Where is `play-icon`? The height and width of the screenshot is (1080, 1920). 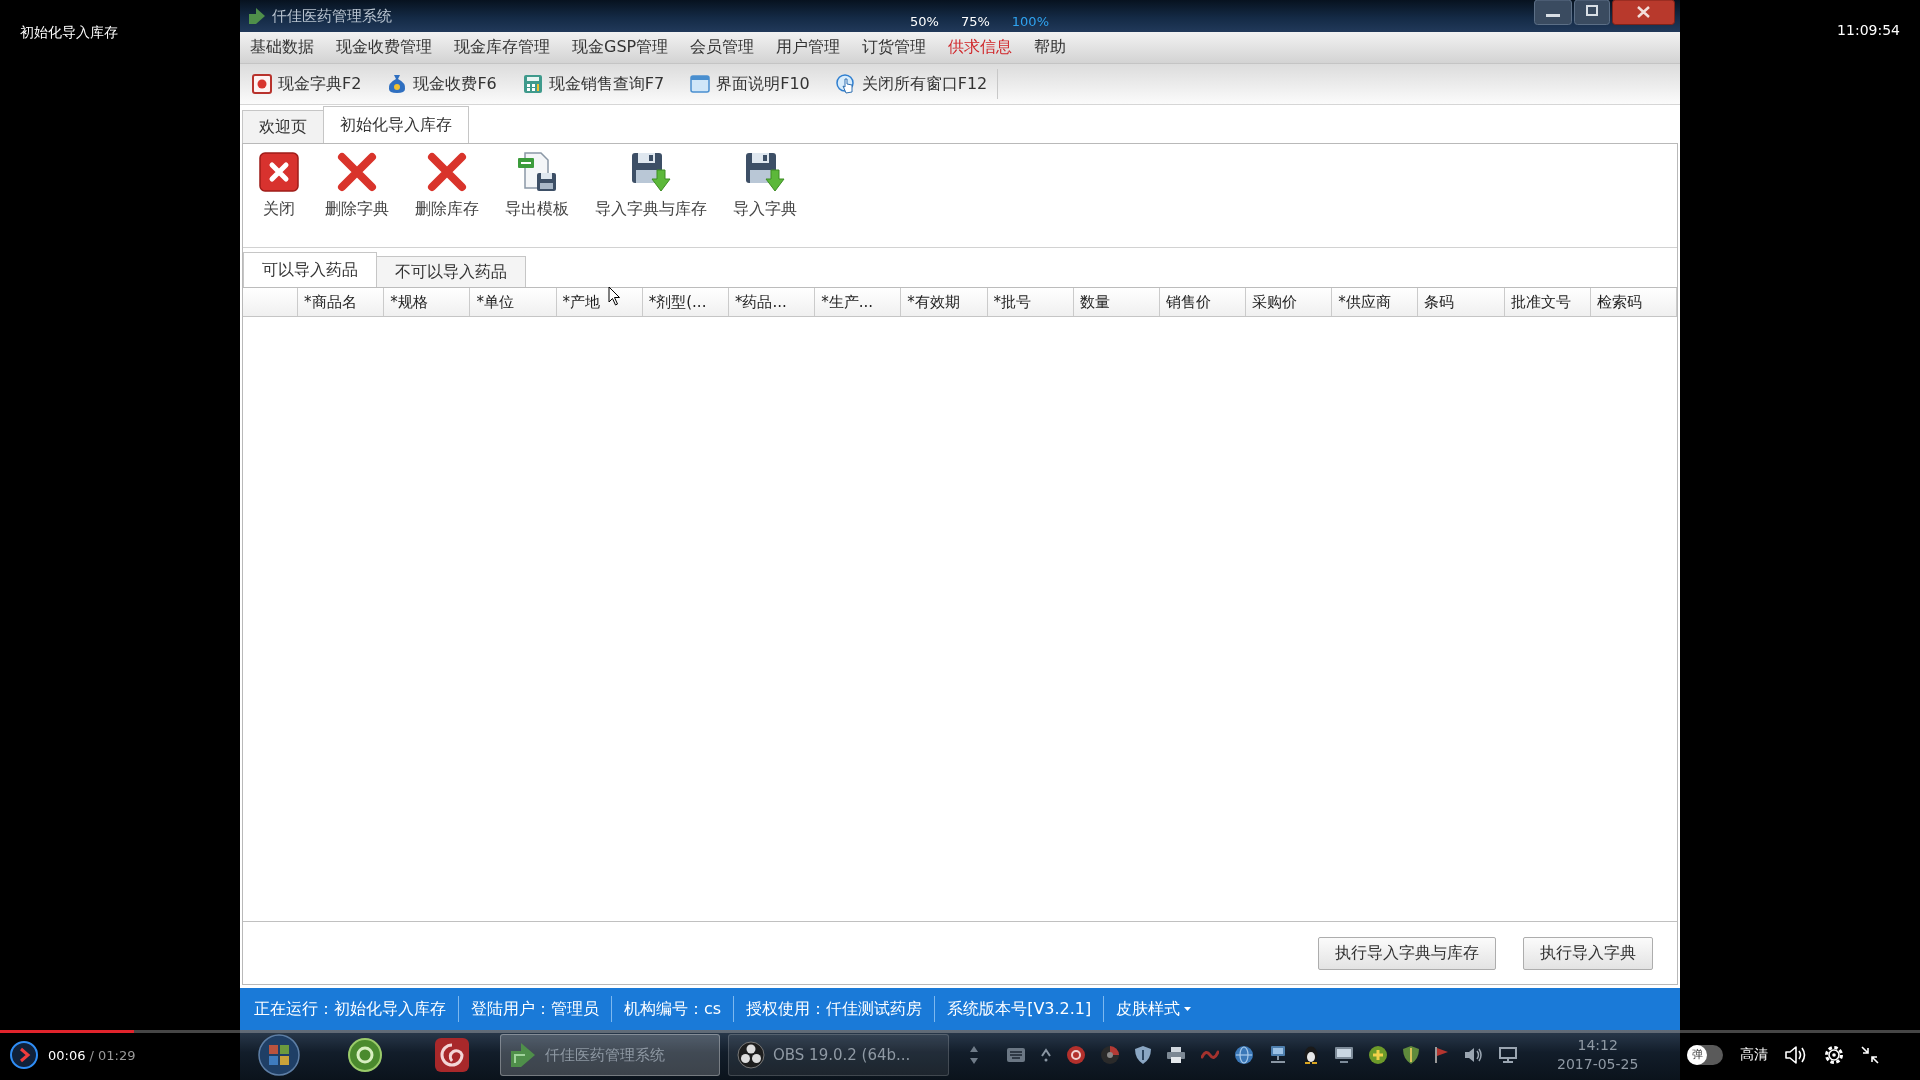 play-icon is located at coordinates (24, 1055).